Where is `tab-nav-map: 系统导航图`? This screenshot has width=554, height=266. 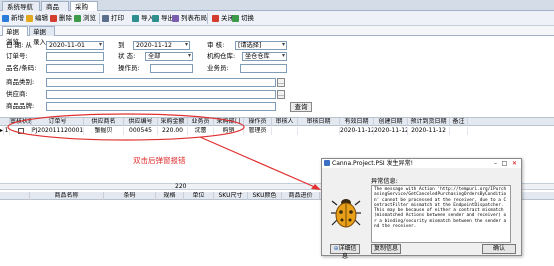
tab-nav-map: 系统导航图 is located at coordinates (21, 11).